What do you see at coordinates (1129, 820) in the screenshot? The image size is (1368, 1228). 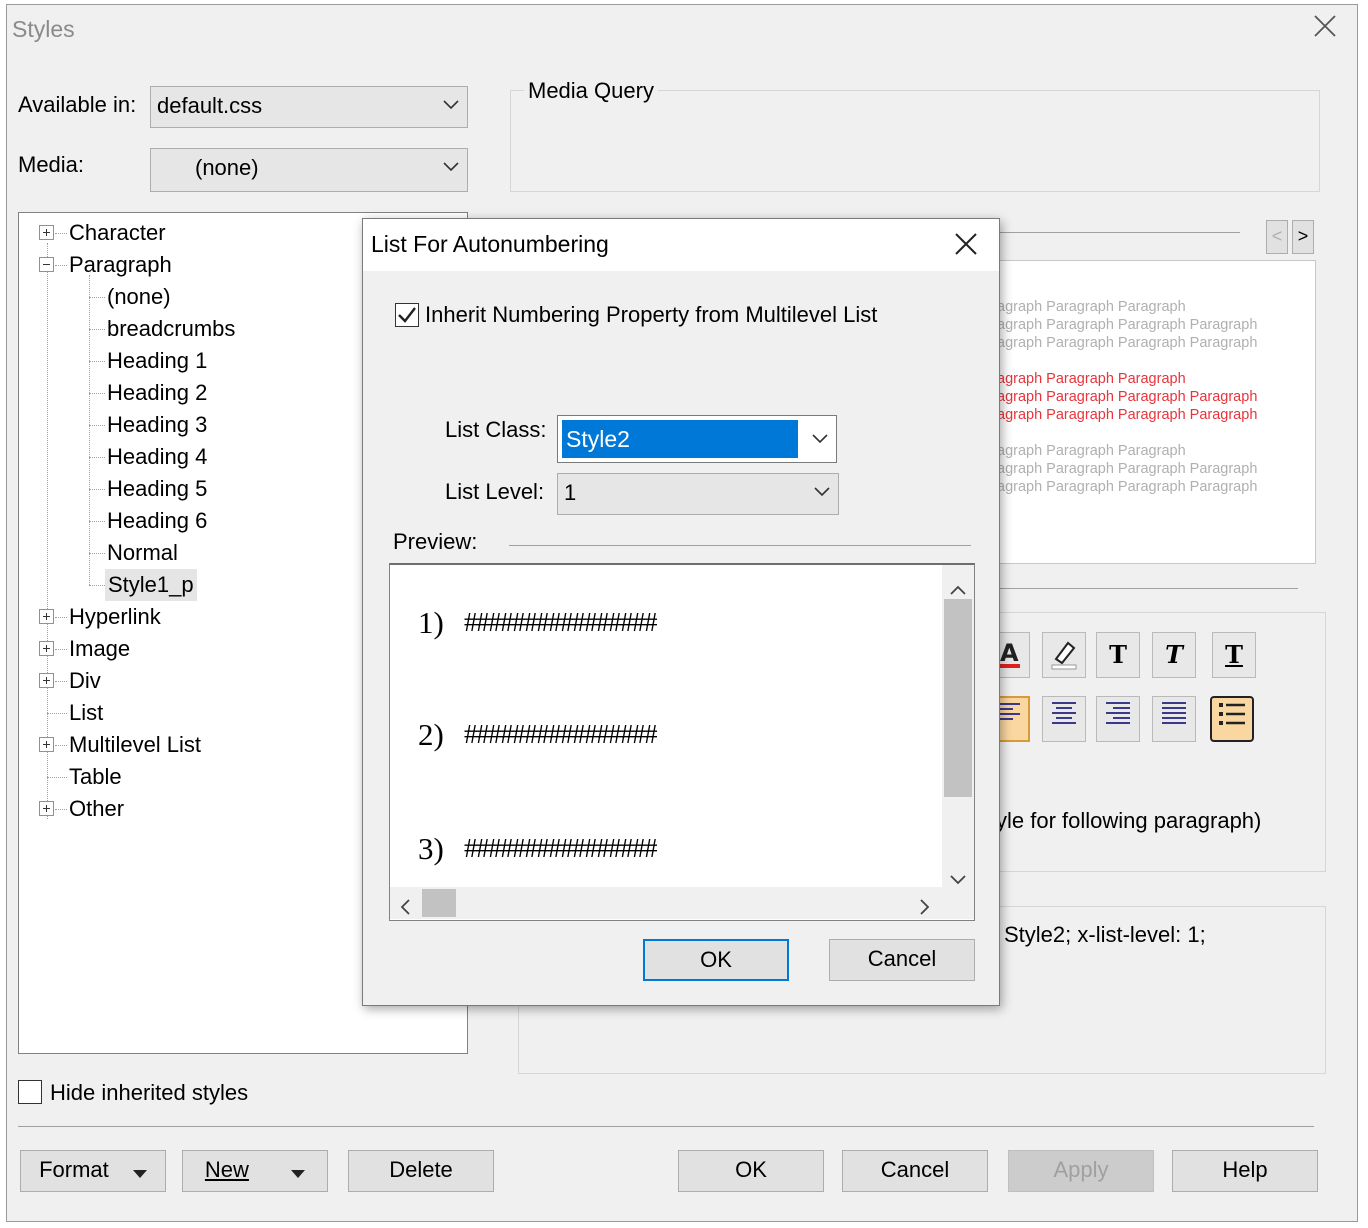 I see `following-paragraph-text: yle for following paragraph)` at bounding box center [1129, 820].